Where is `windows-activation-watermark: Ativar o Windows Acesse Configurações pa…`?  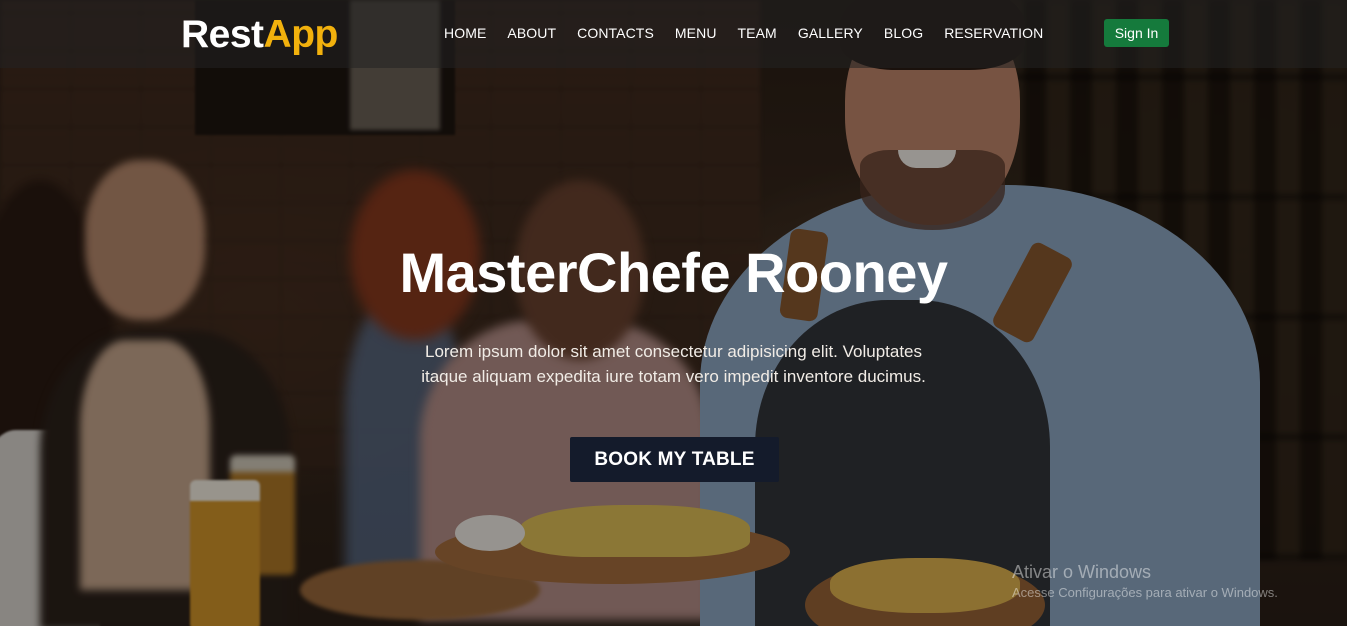
windows-activation-watermark: Ativar o Windows Acesse Configurações pa… is located at coordinates (1145, 582).